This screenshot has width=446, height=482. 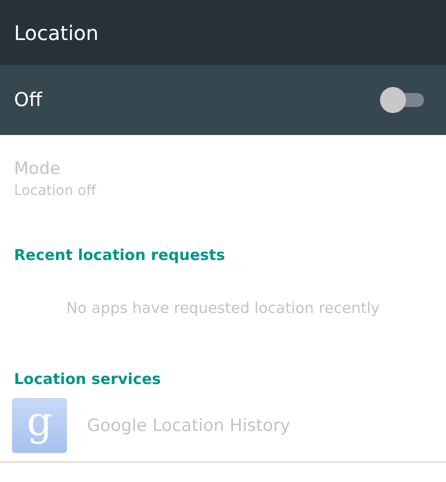 What do you see at coordinates (402, 100) in the screenshot?
I see `toggle-switch` at bounding box center [402, 100].